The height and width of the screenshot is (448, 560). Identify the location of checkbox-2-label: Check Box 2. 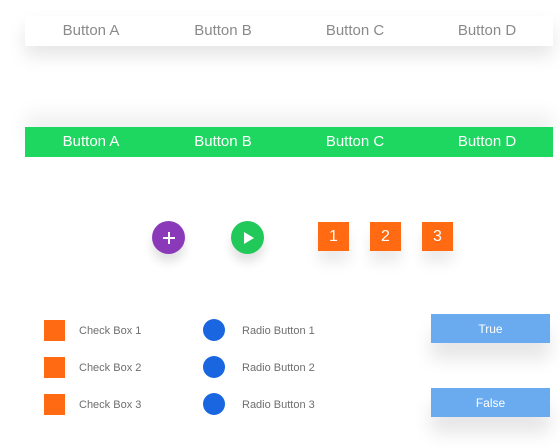
(110, 368).